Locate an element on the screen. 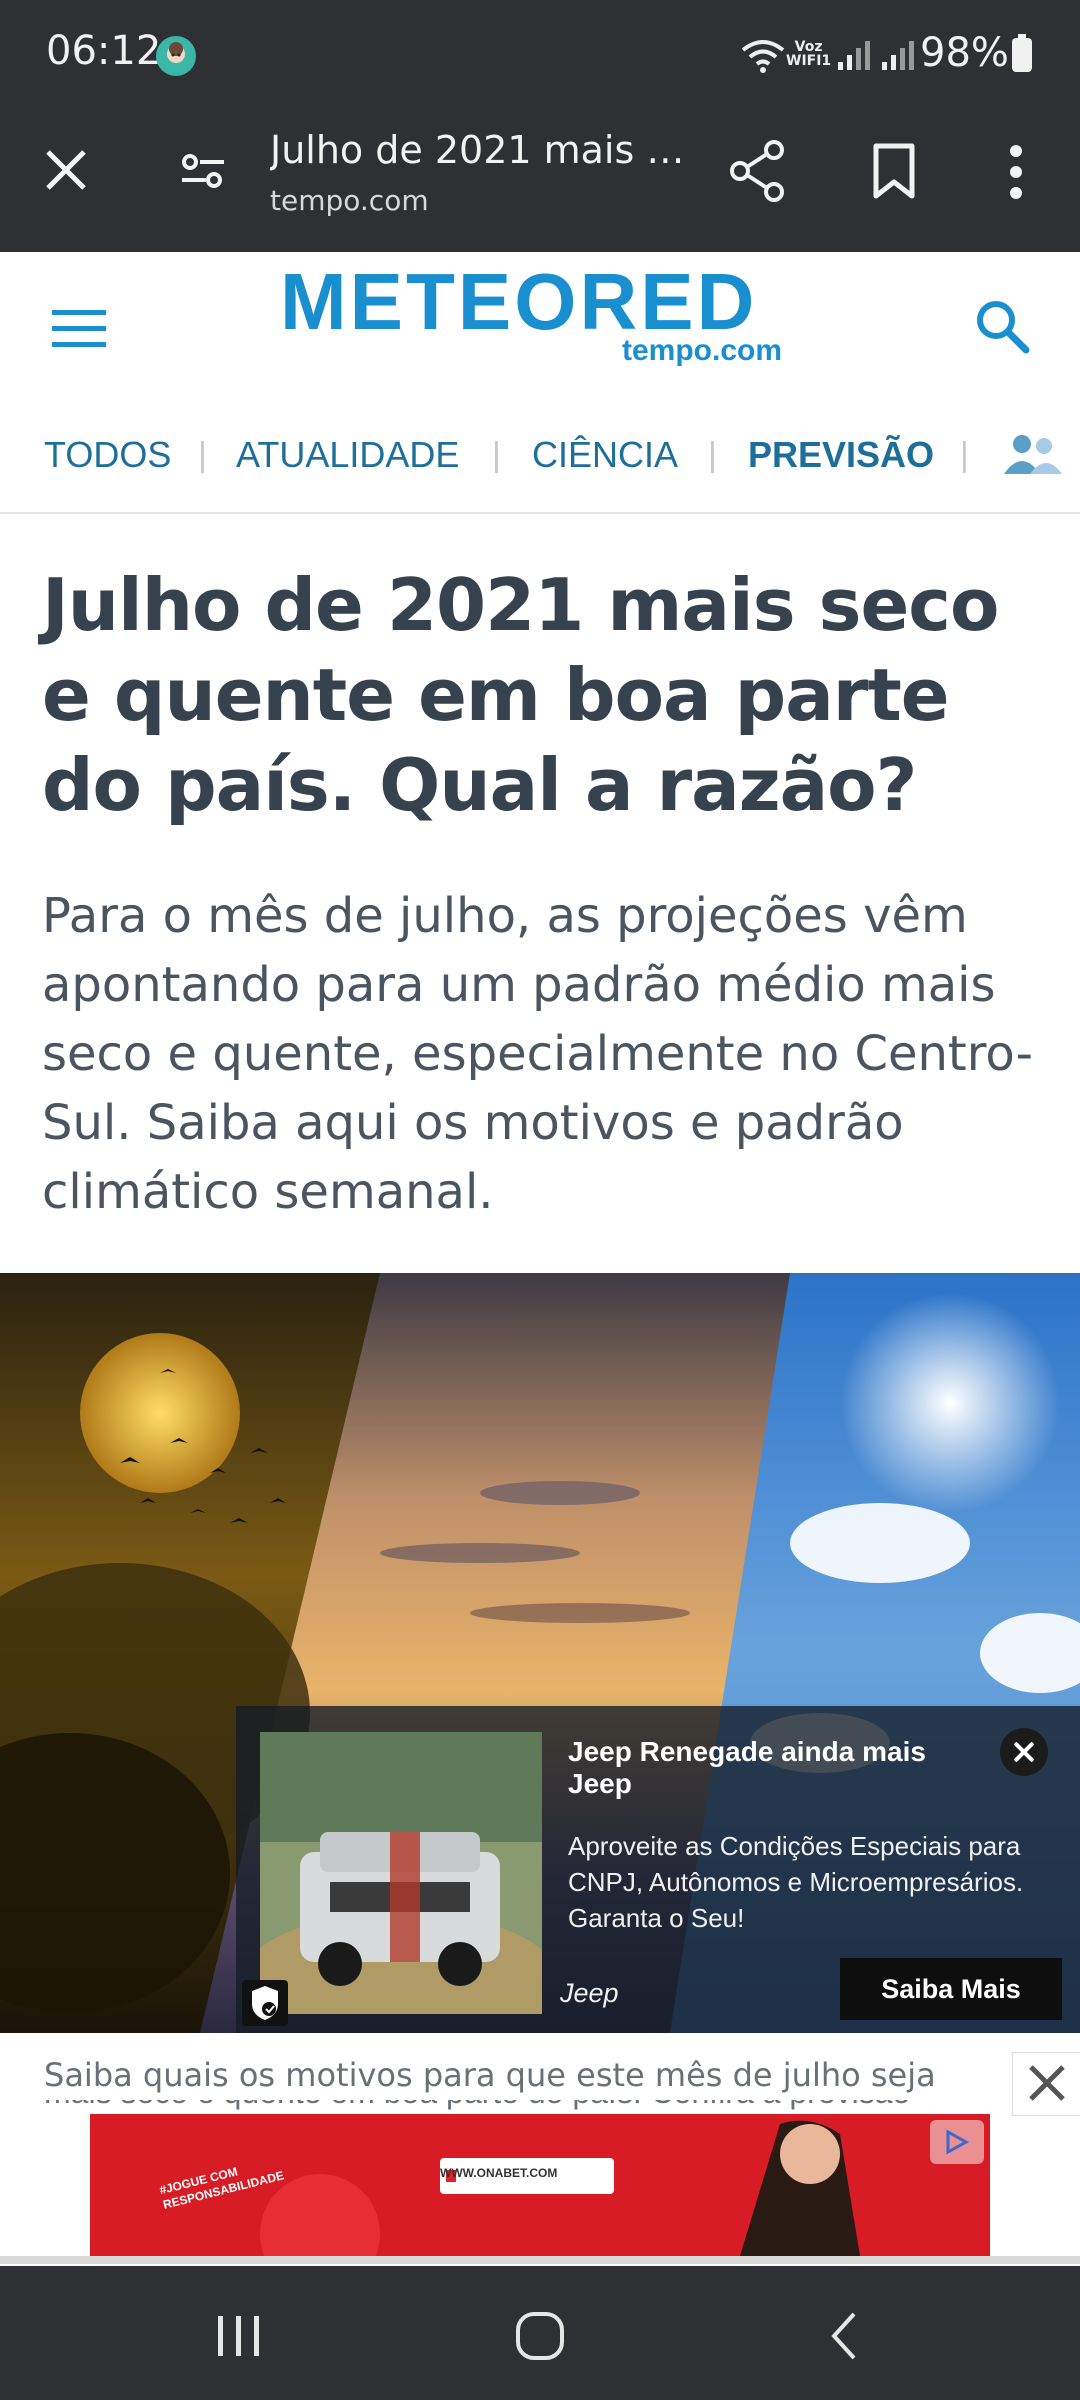  ad-thumbnail is located at coordinates (401, 1873).